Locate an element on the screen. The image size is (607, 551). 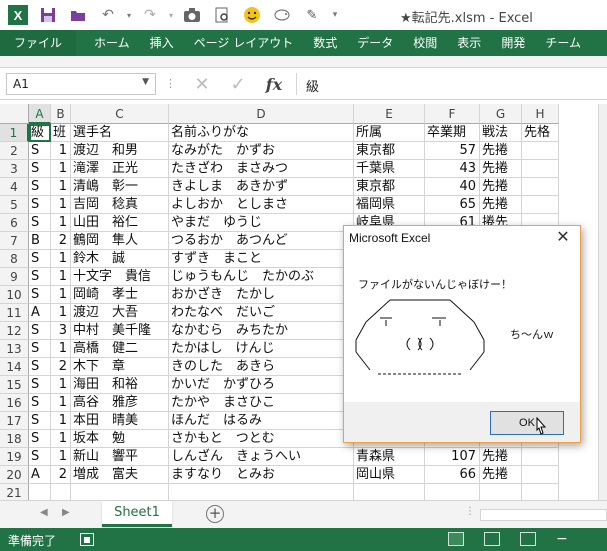
grid-cell: 坂本 勉 is located at coordinates (120, 439).